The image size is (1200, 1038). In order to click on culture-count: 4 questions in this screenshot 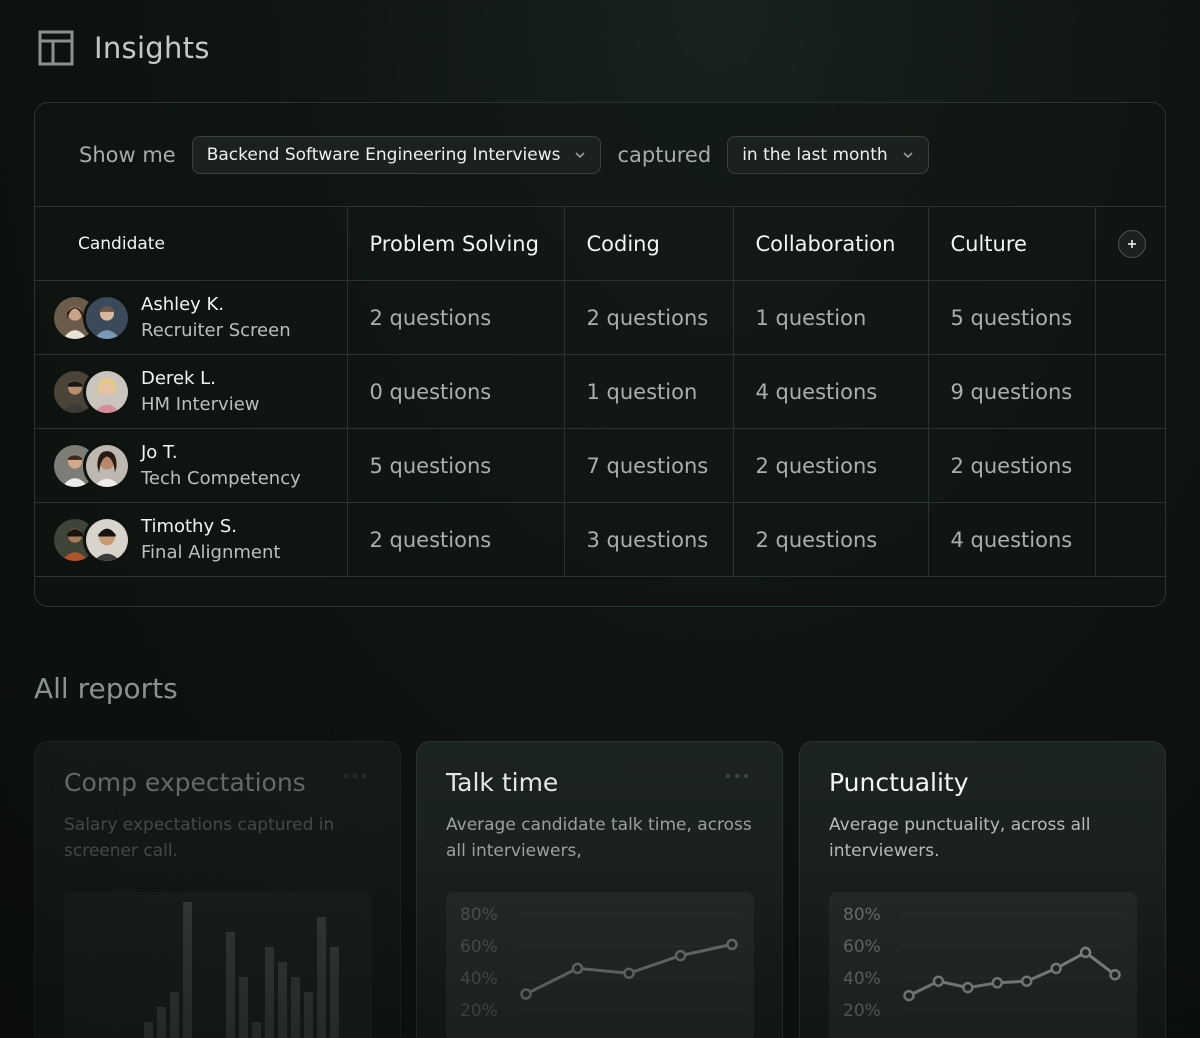, I will do `click(1012, 539)`.